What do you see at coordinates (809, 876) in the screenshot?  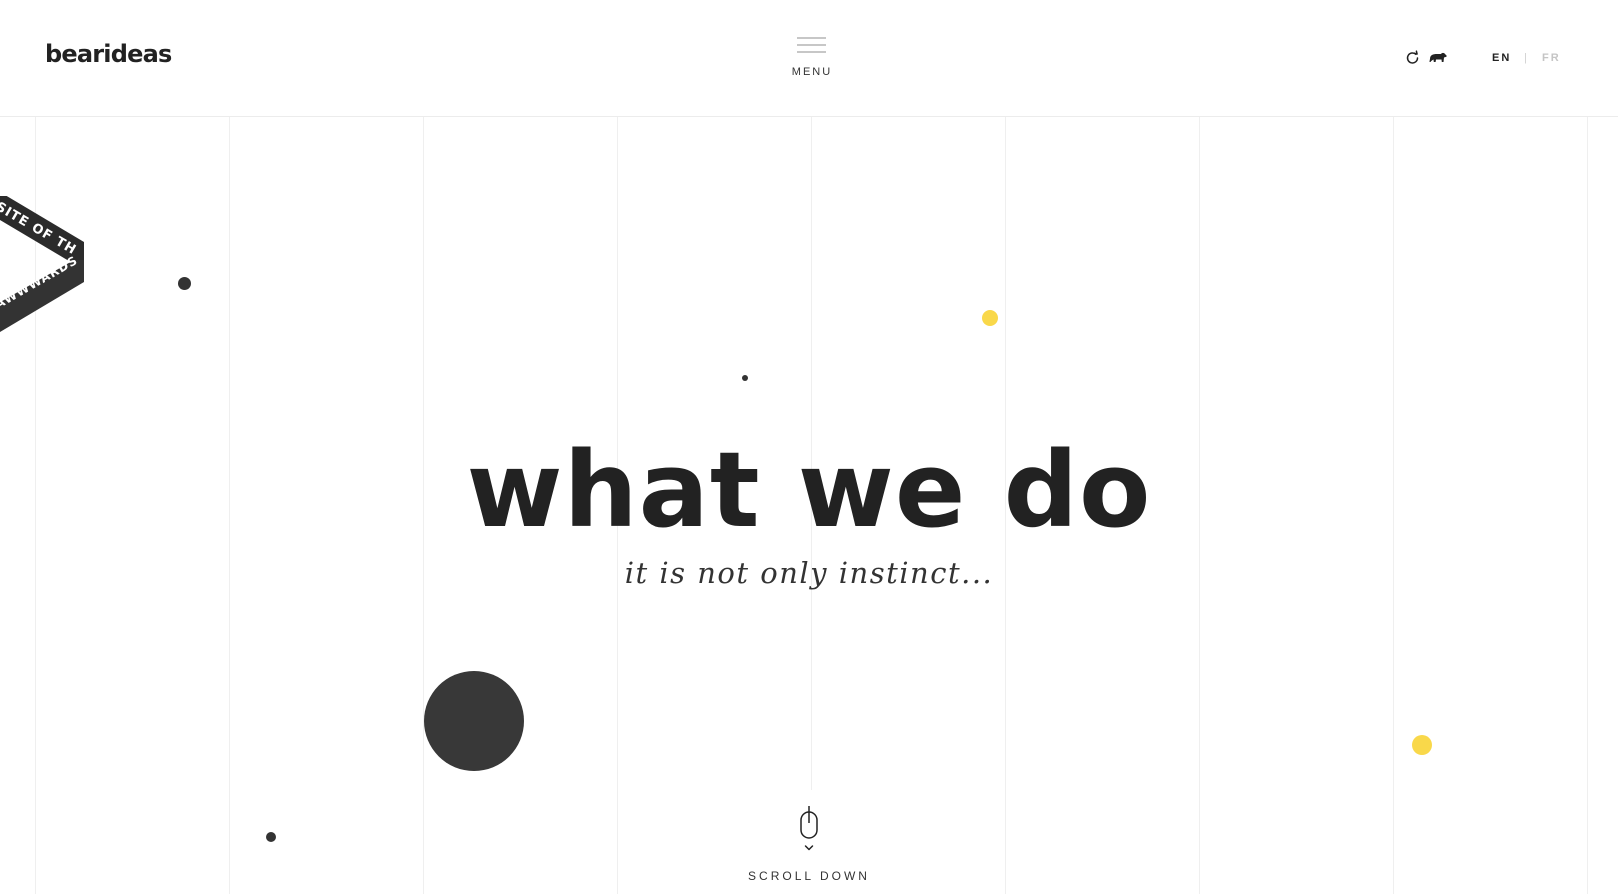 I see `scroll-down-label: SCROLL DOWN` at bounding box center [809, 876].